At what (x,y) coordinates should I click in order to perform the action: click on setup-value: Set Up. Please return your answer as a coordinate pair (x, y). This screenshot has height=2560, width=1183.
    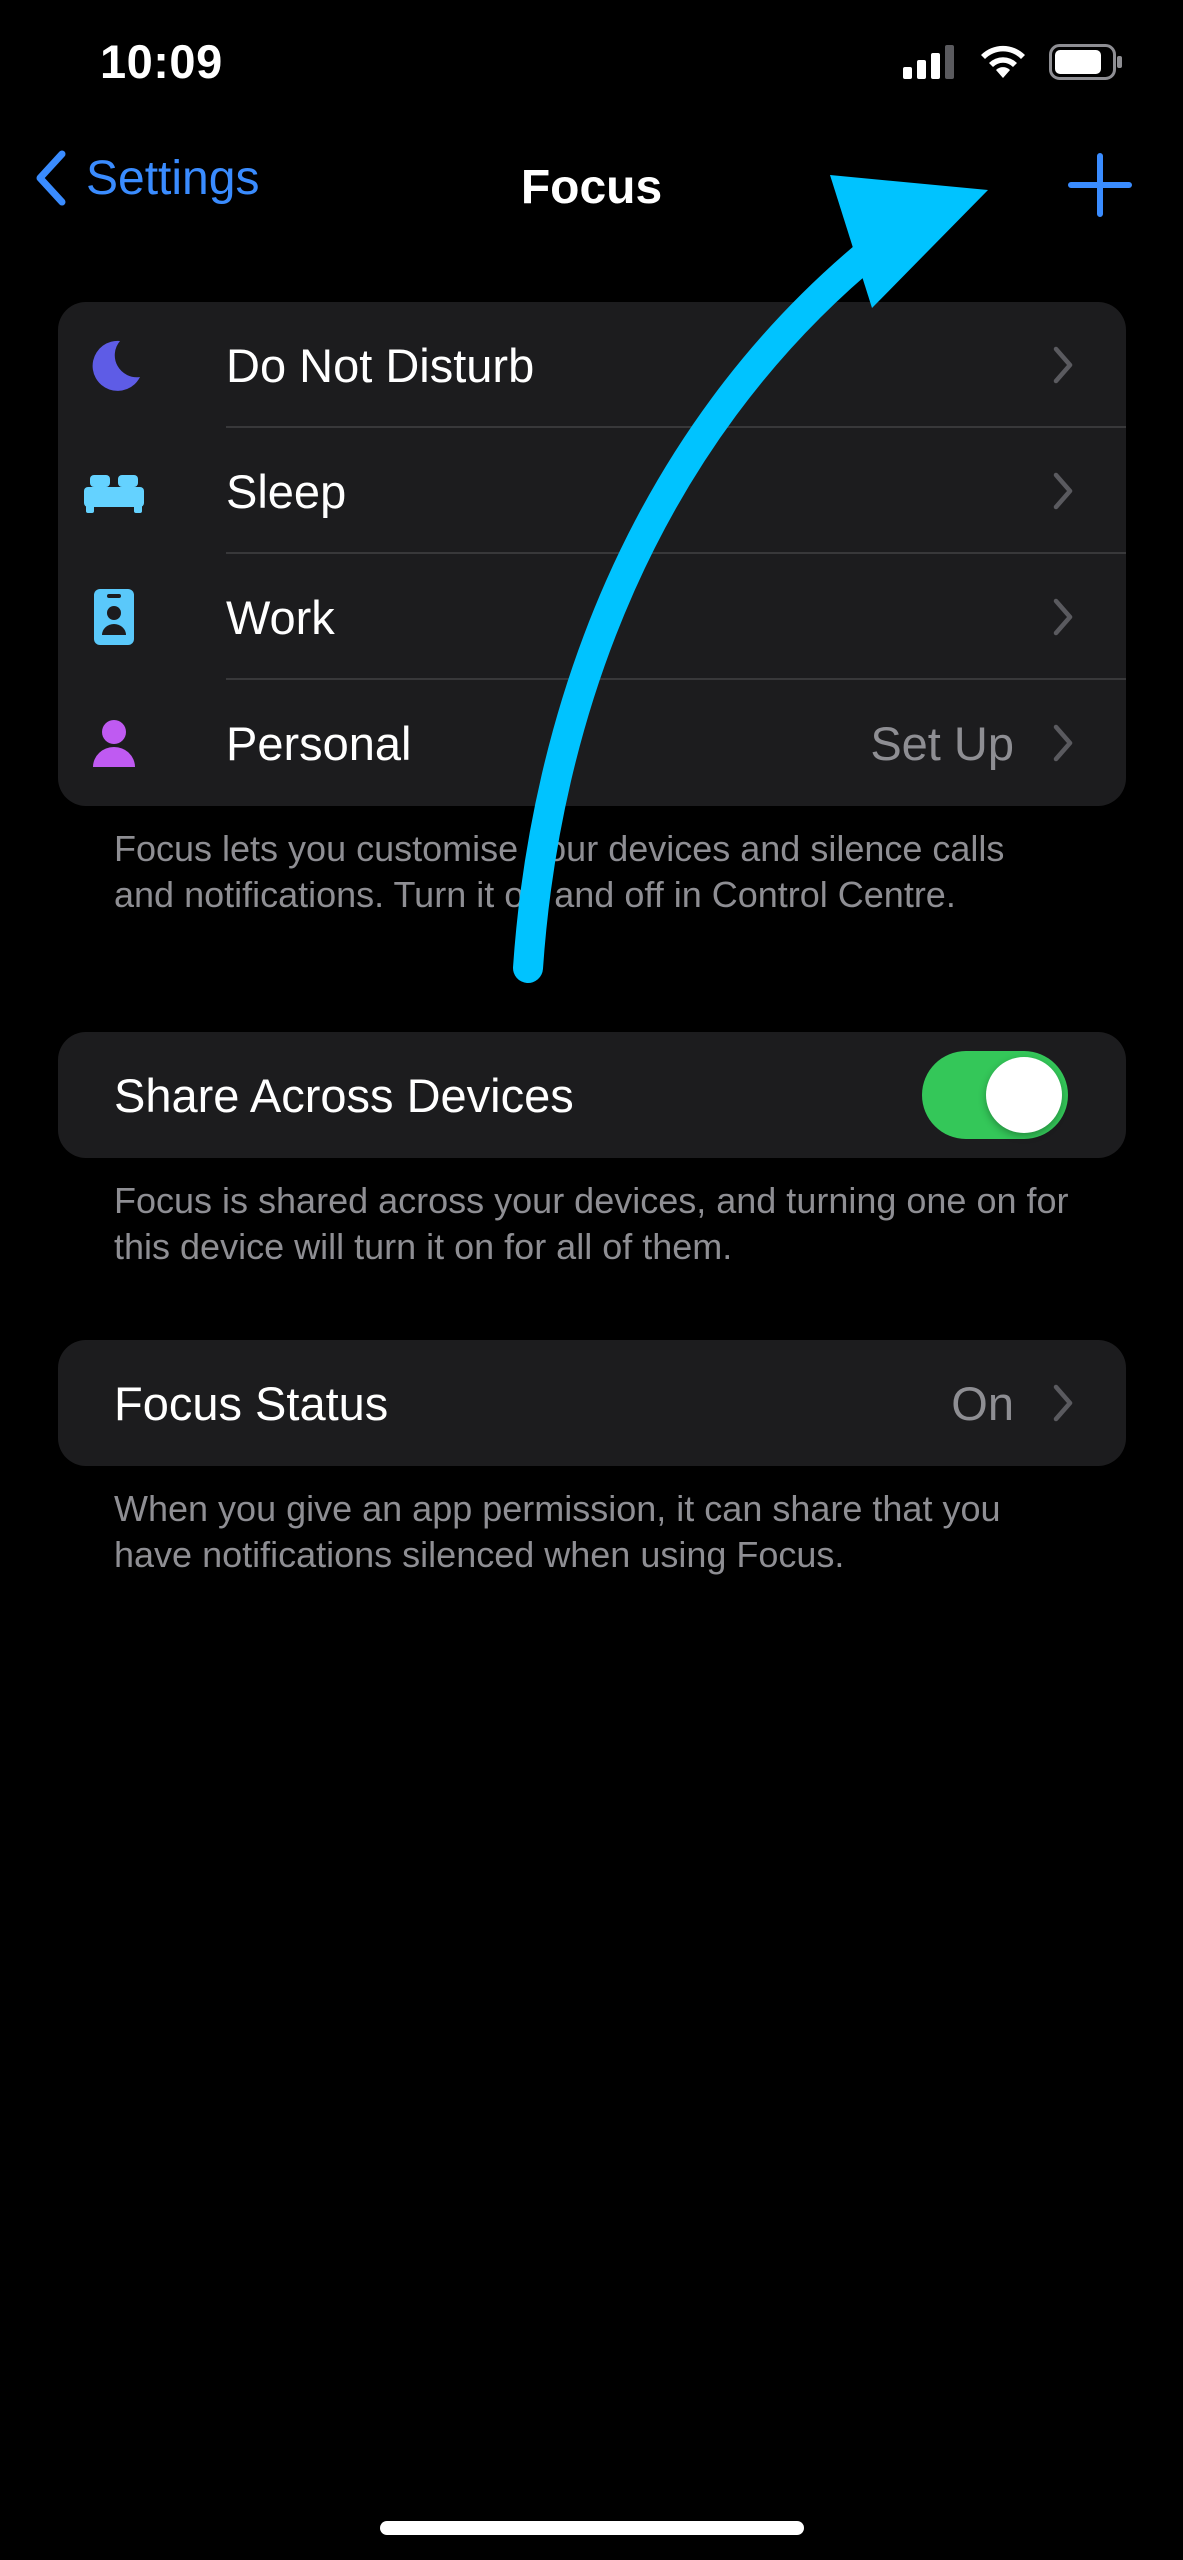
    Looking at the image, I should click on (942, 743).